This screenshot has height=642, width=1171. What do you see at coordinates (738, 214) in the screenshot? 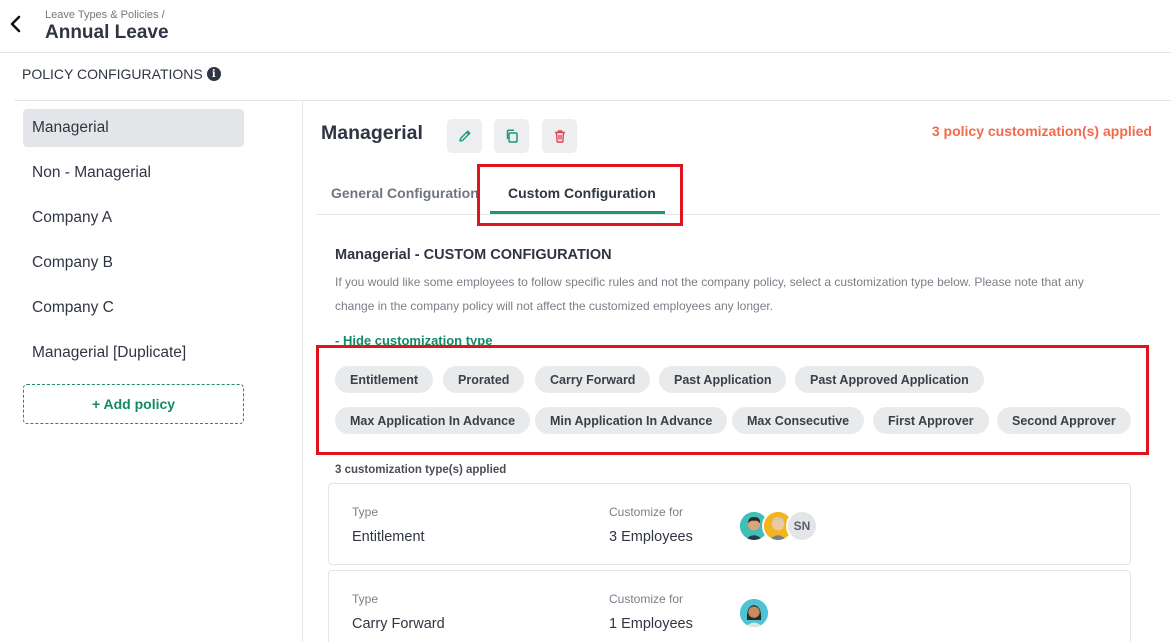
I see `tabs-divider` at bounding box center [738, 214].